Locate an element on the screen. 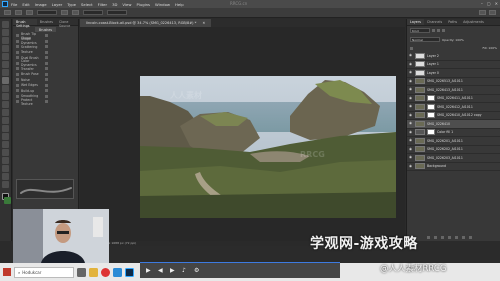 Image resolution: width=500 pixels, height=281 pixels. skip-back-icon: ◀ is located at coordinates (161, 270).